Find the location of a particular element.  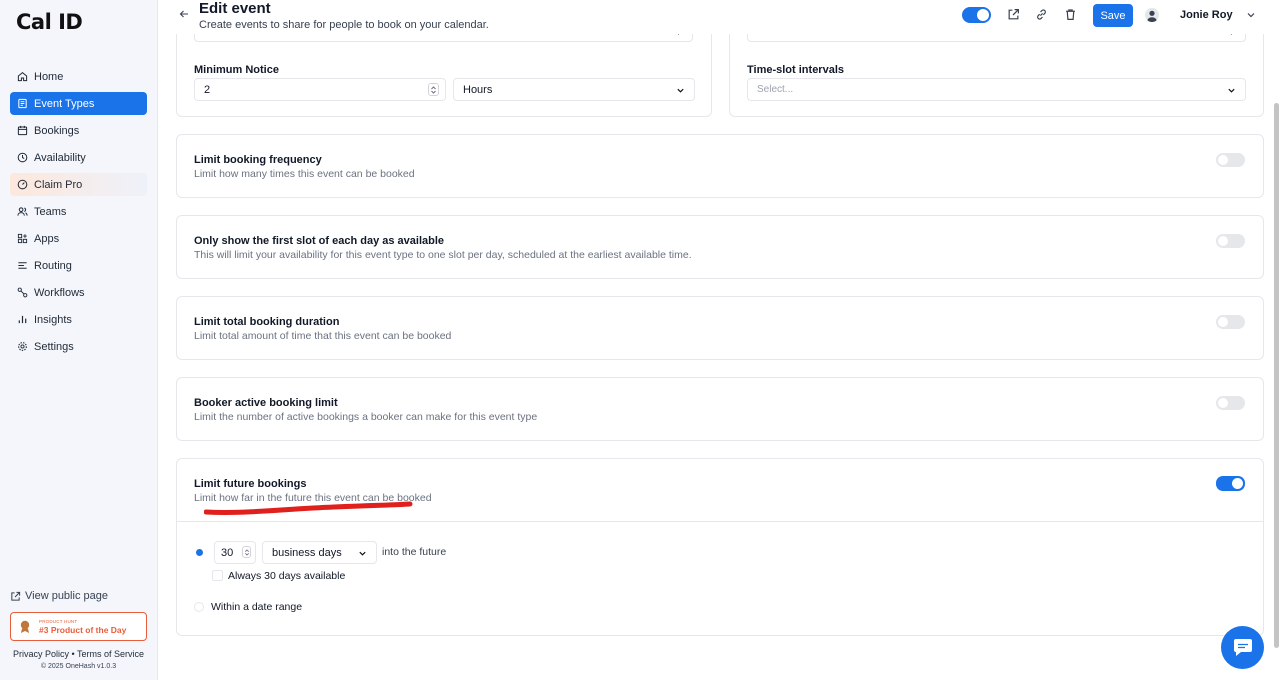

sidebar-item-event-types: Event Types is located at coordinates (78, 103).